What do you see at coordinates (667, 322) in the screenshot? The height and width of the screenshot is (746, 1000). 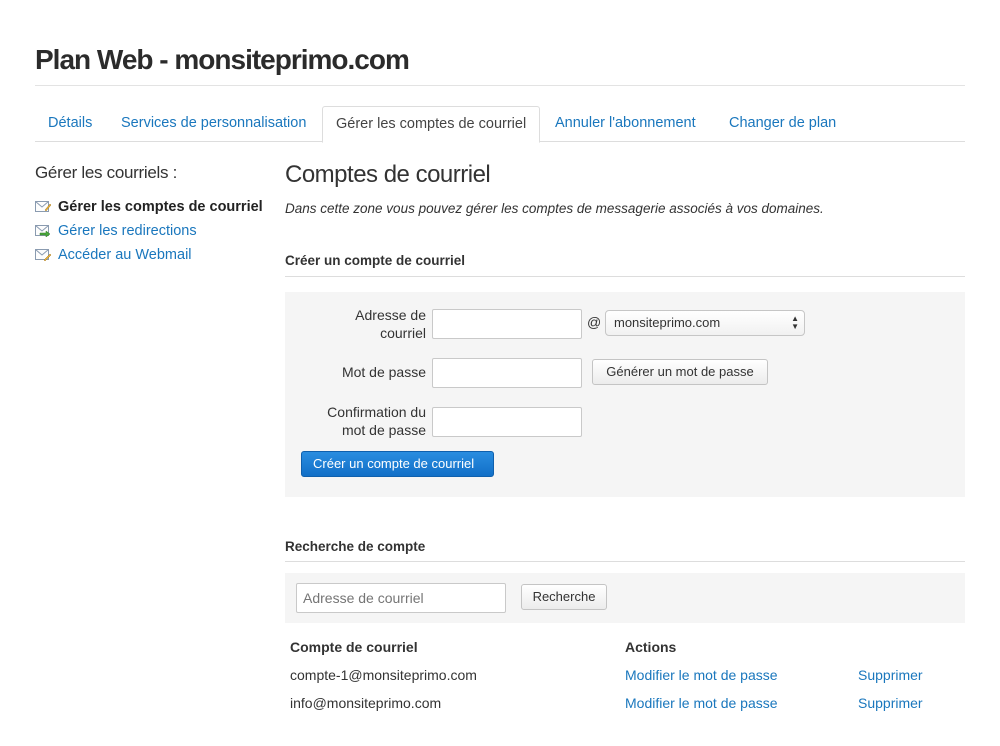 I see `domain-select-value: monsiteprimo.com` at bounding box center [667, 322].